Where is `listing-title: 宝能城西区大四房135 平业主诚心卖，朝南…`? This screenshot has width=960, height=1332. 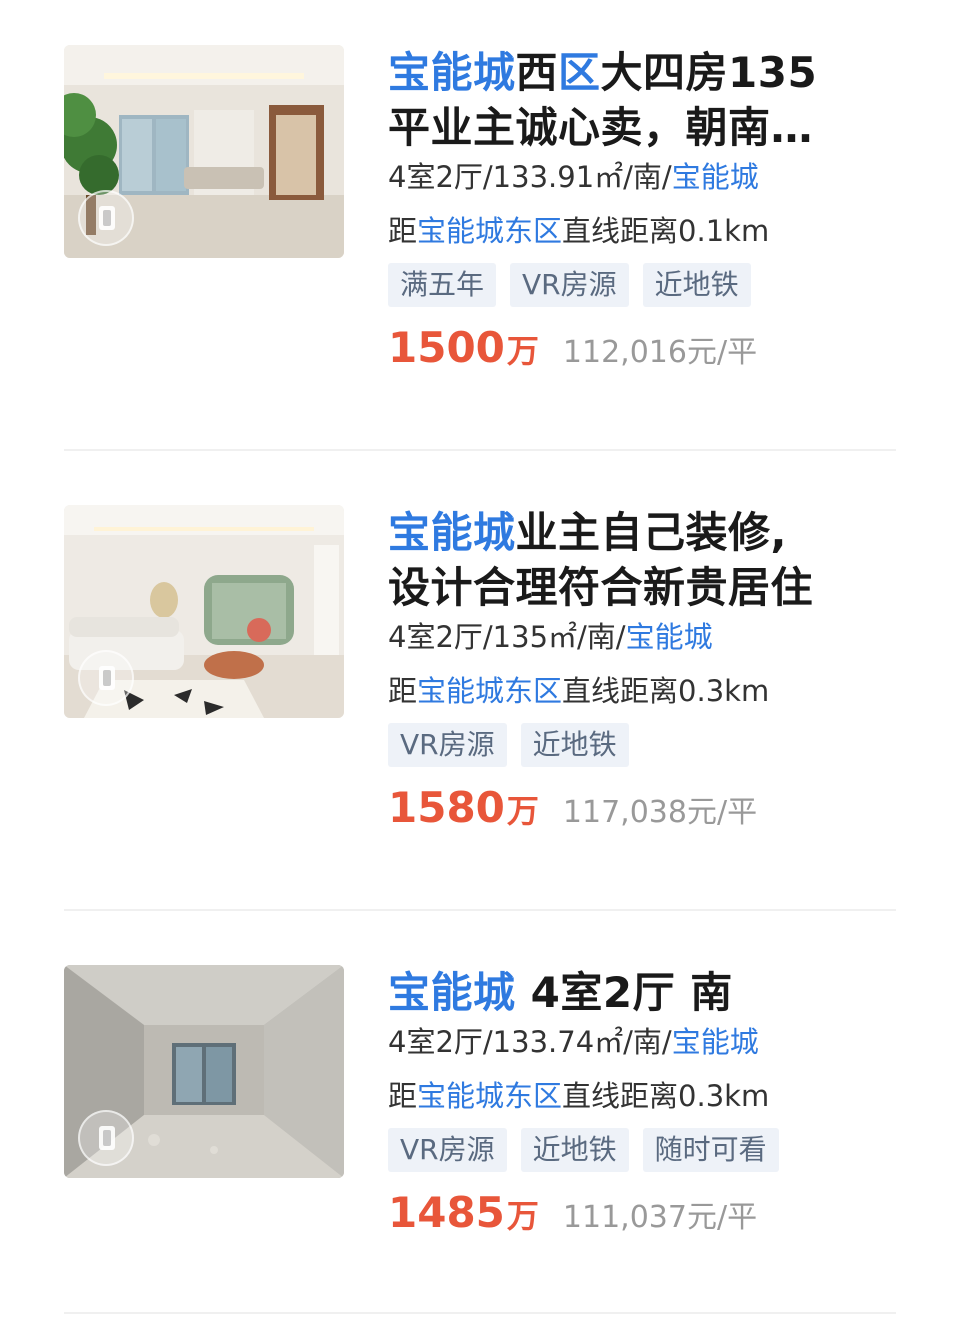 listing-title: 宝能城西区大四房135 平业主诚心卖，朝南… is located at coordinates (648, 100).